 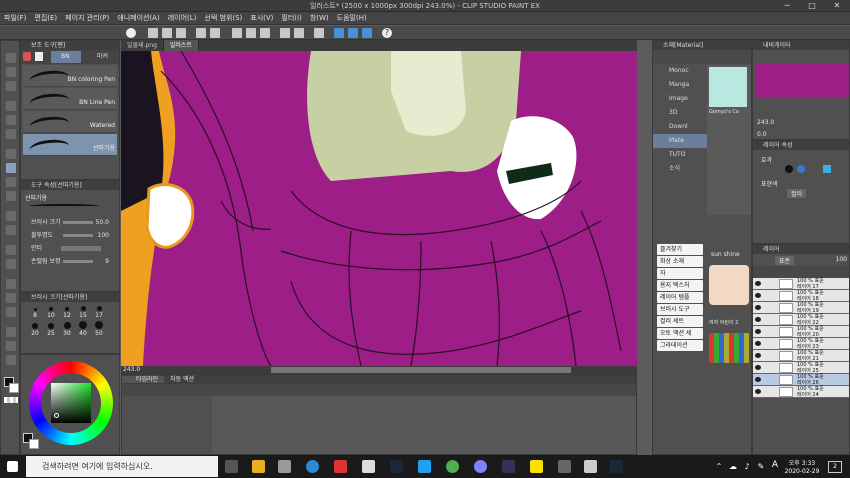 What do you see at coordinates (801, 308) in the screenshot?
I see `layer-row: 100 % 표준 레이어 19` at bounding box center [801, 308].